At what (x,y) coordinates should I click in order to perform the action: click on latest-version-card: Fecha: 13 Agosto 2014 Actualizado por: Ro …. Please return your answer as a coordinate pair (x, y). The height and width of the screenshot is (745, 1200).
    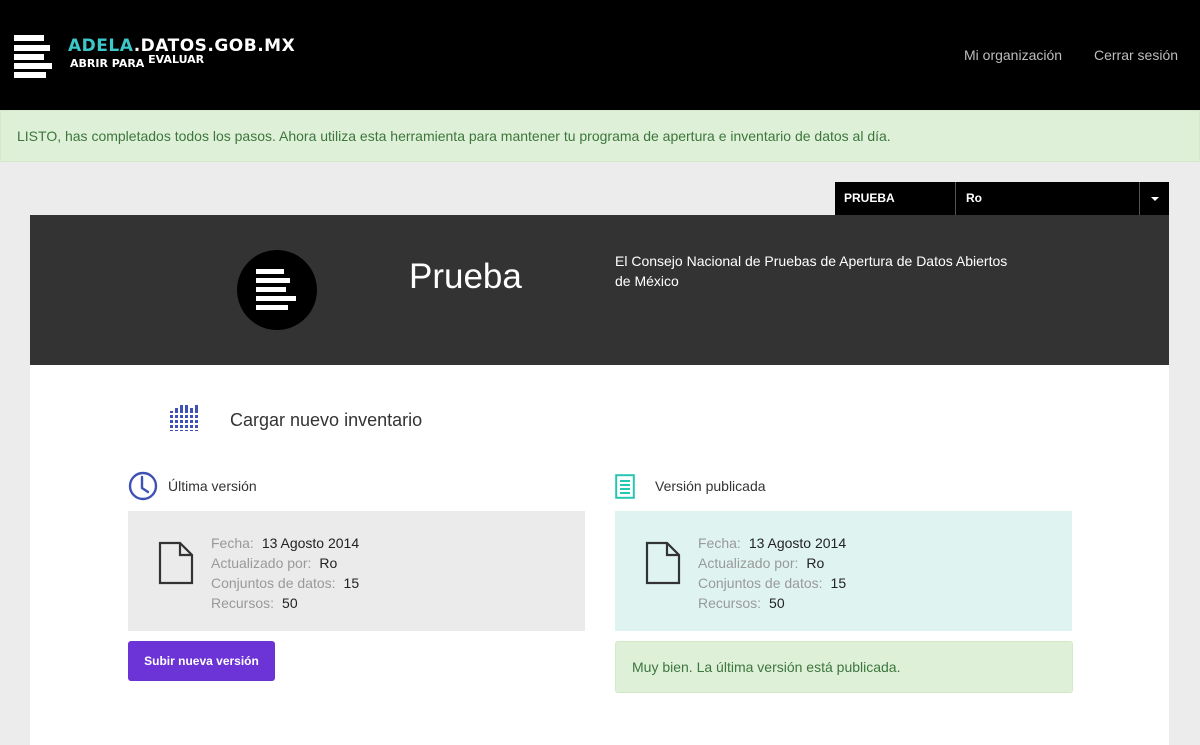
    Looking at the image, I should click on (356, 571).